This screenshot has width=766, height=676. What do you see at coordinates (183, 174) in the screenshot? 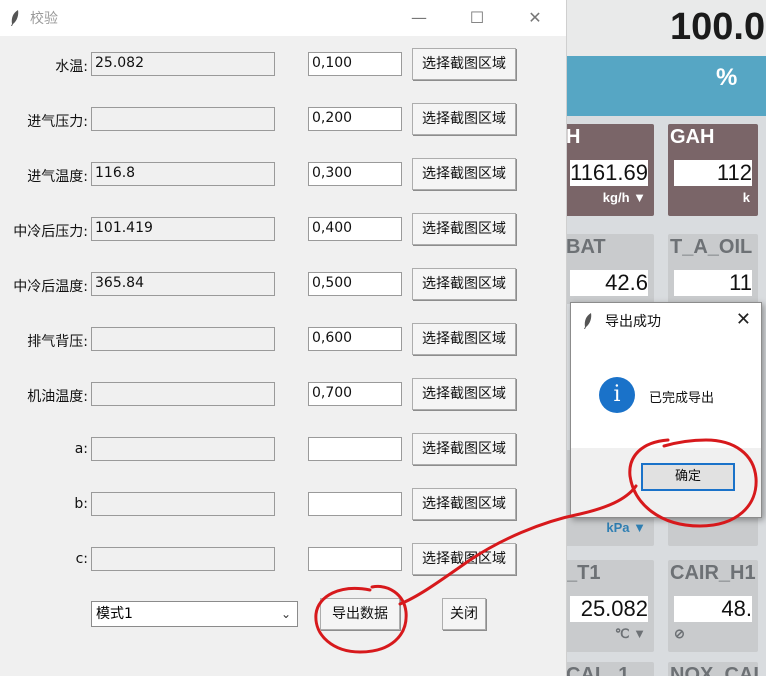
I see `value-field: 116.8` at bounding box center [183, 174].